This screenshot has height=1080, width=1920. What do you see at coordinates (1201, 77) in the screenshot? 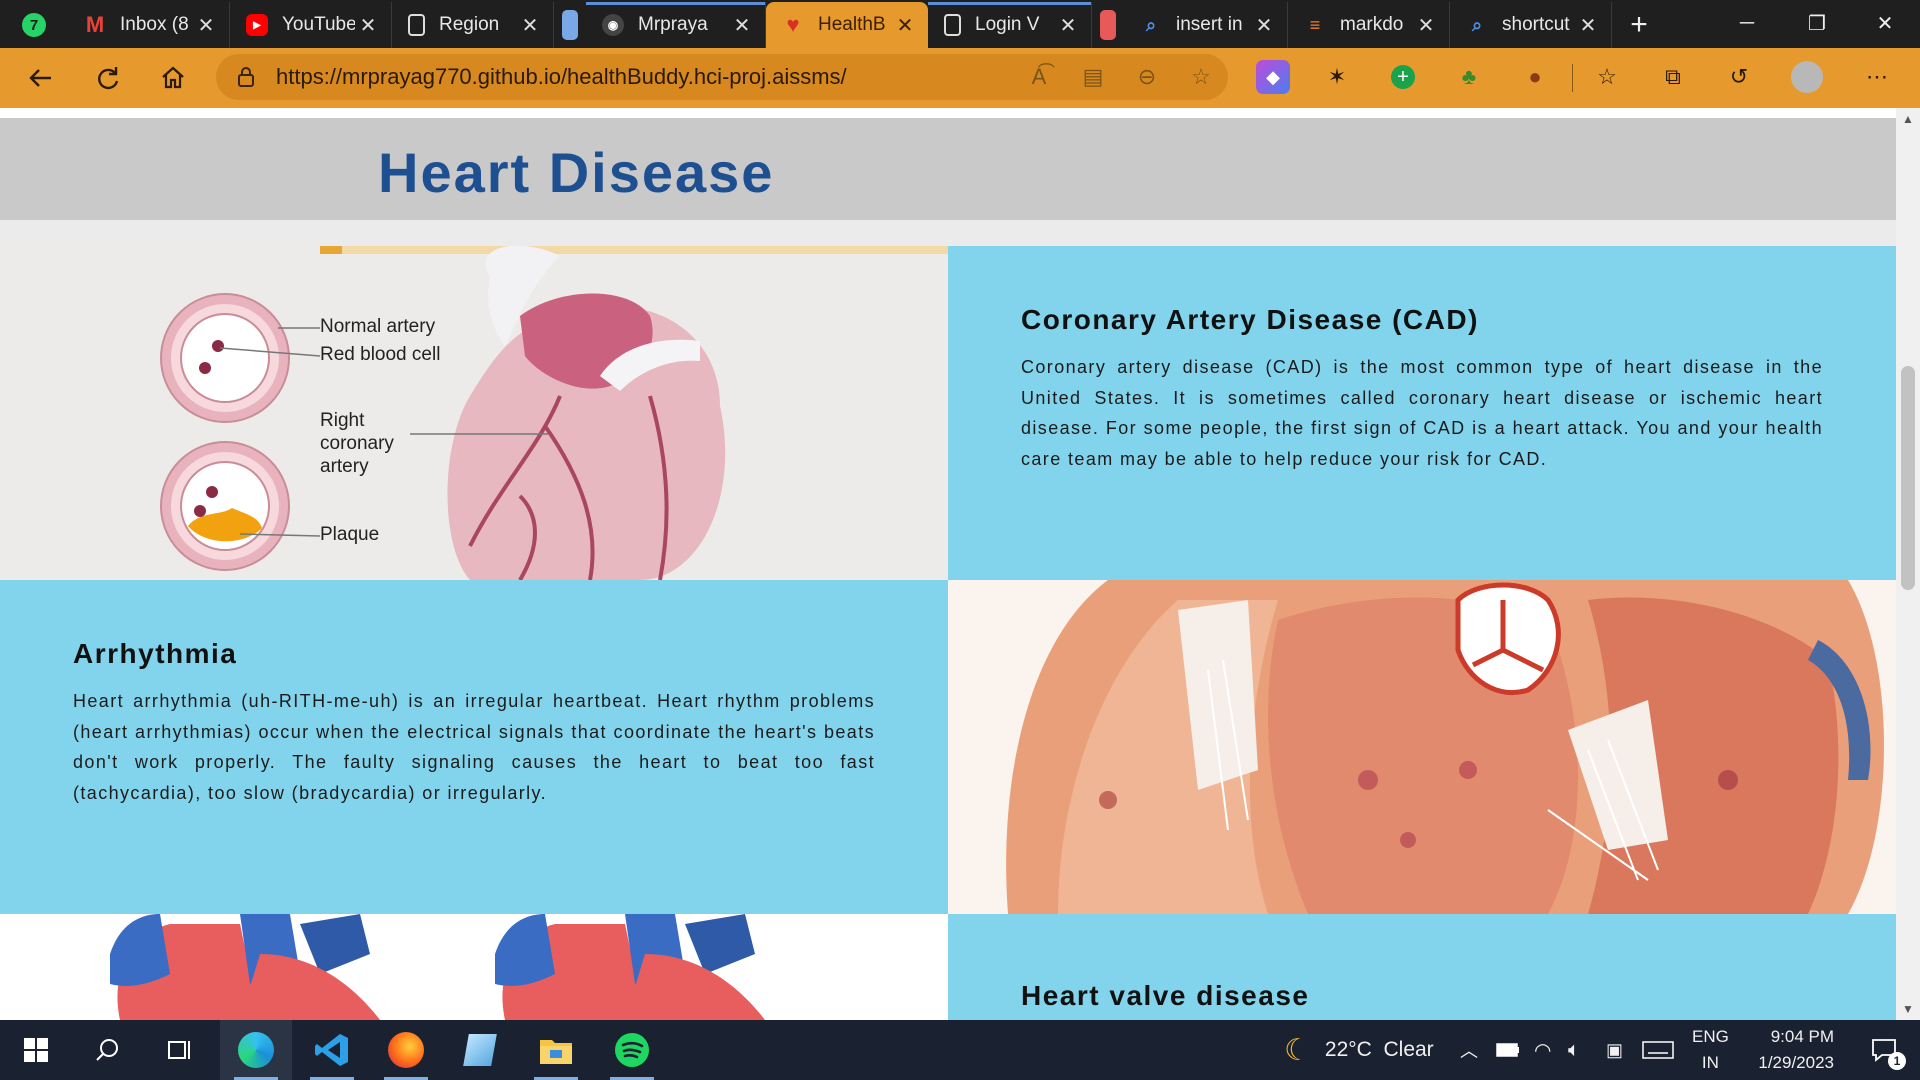
I see `add-favorite-icon: ☆` at bounding box center [1201, 77].